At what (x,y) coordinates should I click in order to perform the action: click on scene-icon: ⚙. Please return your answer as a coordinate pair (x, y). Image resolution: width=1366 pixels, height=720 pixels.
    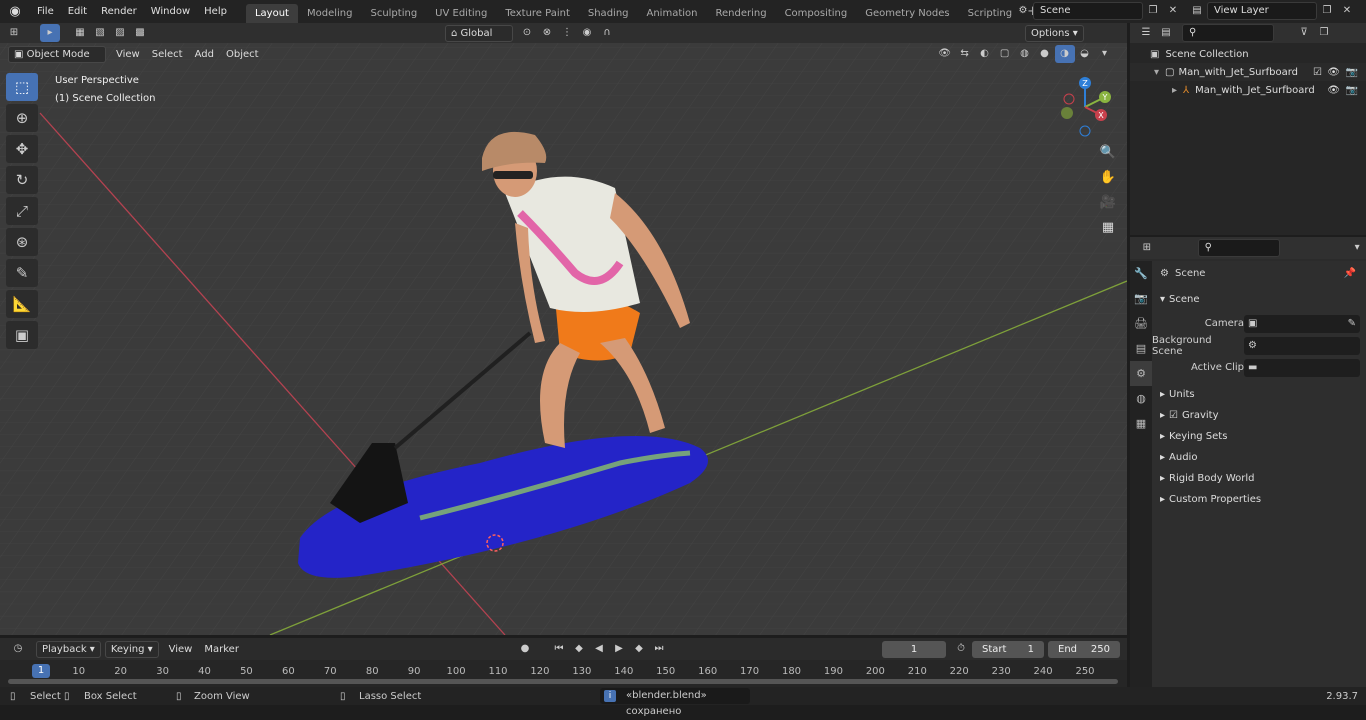
    Looking at the image, I should click on (1023, 11).